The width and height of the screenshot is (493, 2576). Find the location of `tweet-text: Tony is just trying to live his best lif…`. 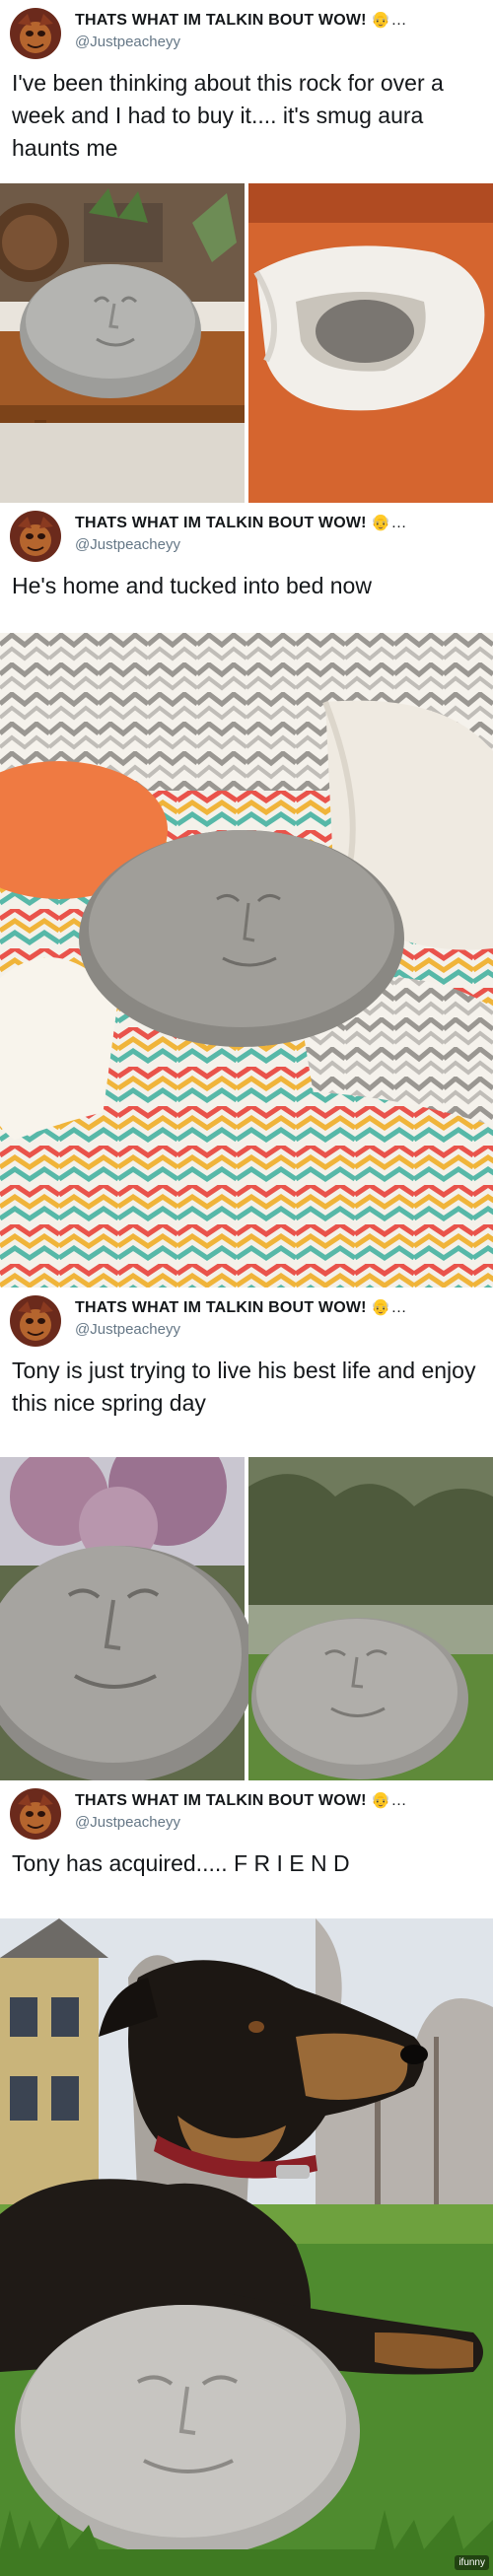

tweet-text: Tony is just trying to live his best lif… is located at coordinates (244, 1387).